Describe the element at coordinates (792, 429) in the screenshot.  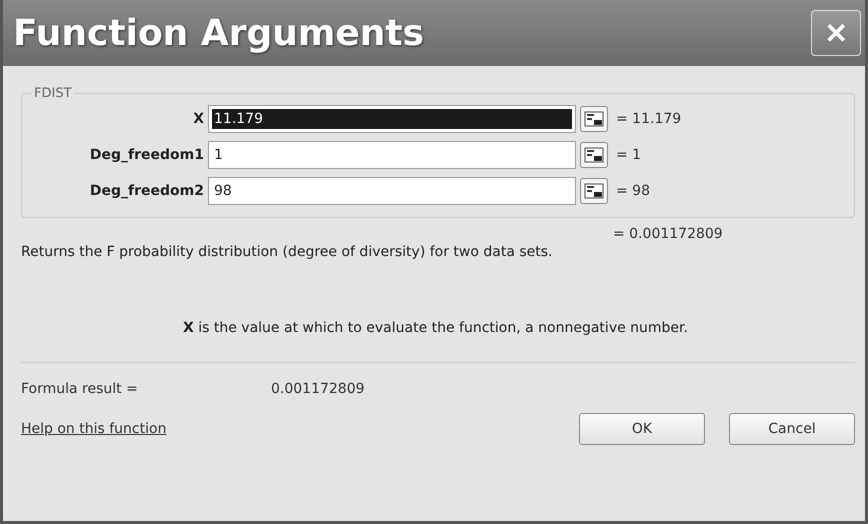
I see `cancel-button: Cancel` at that location.